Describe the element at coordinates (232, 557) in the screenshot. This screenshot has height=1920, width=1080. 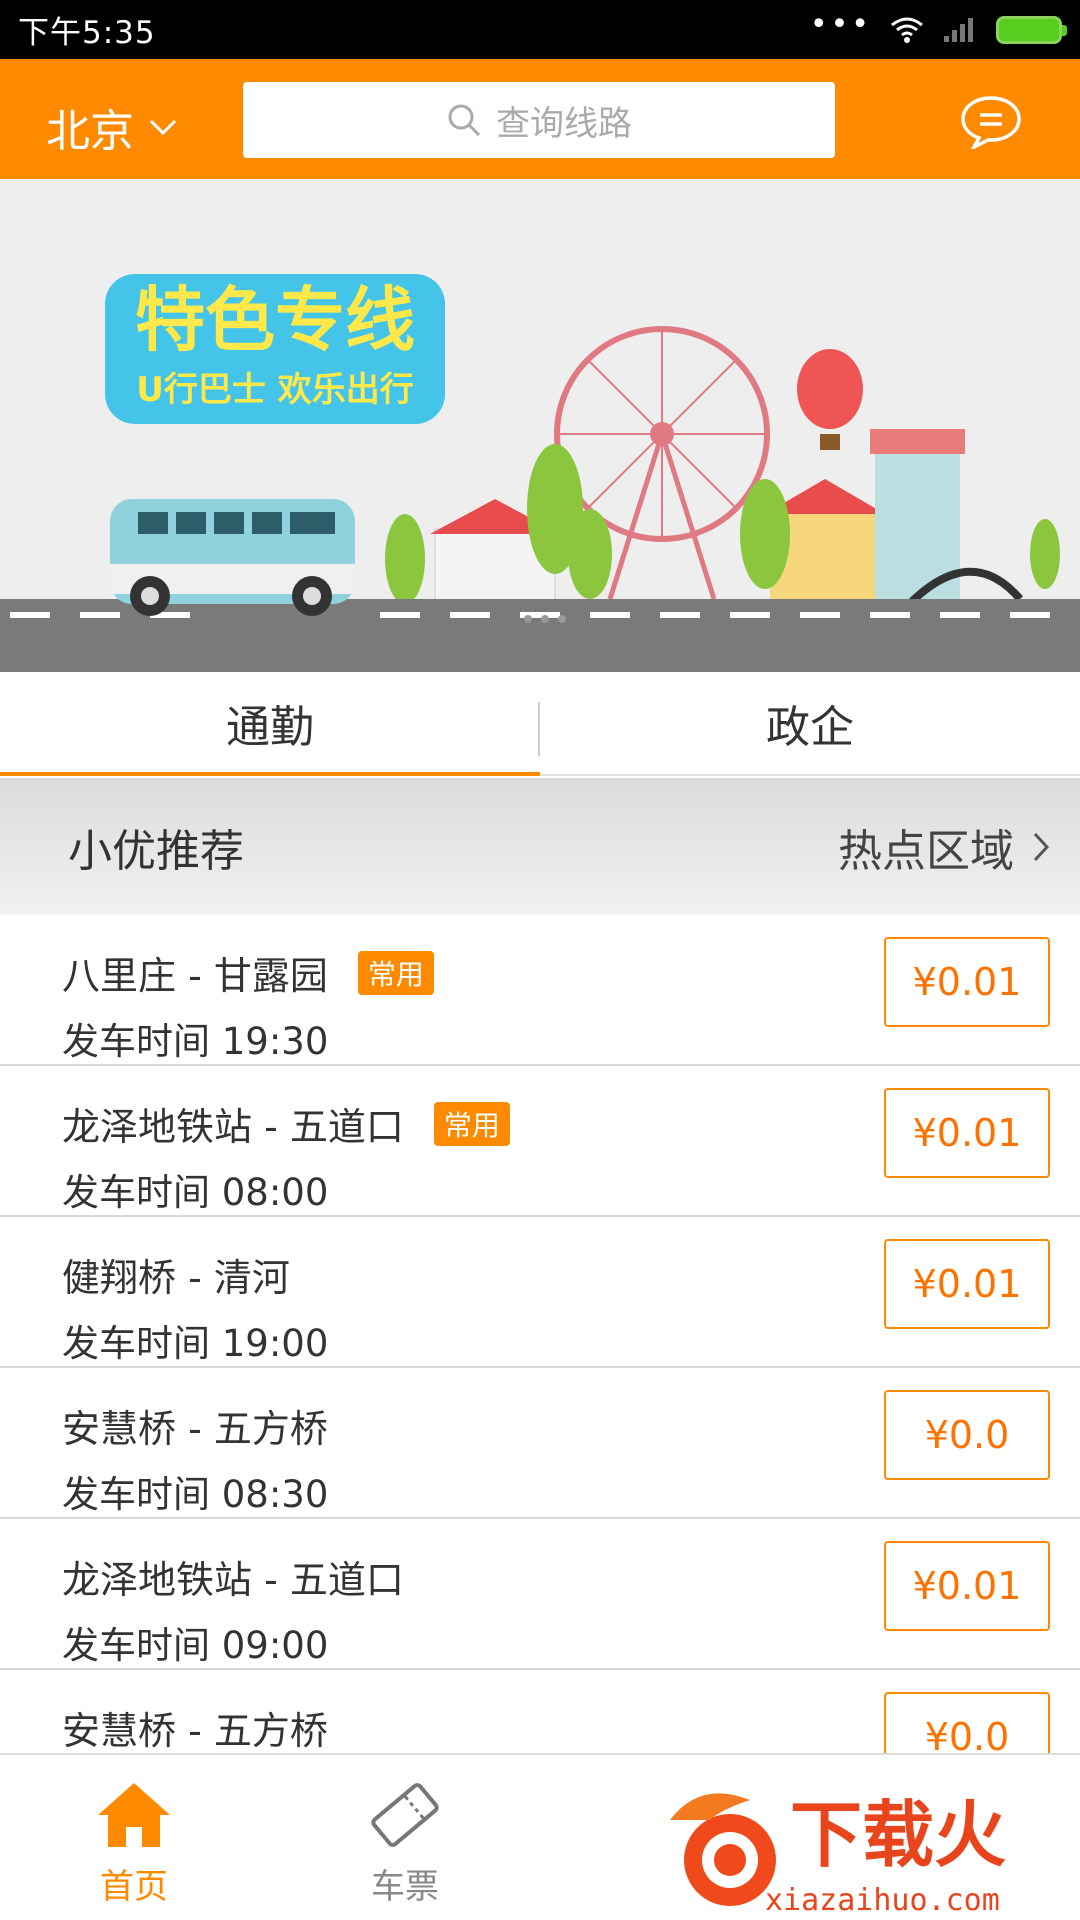
I see `bus-illustration` at that location.